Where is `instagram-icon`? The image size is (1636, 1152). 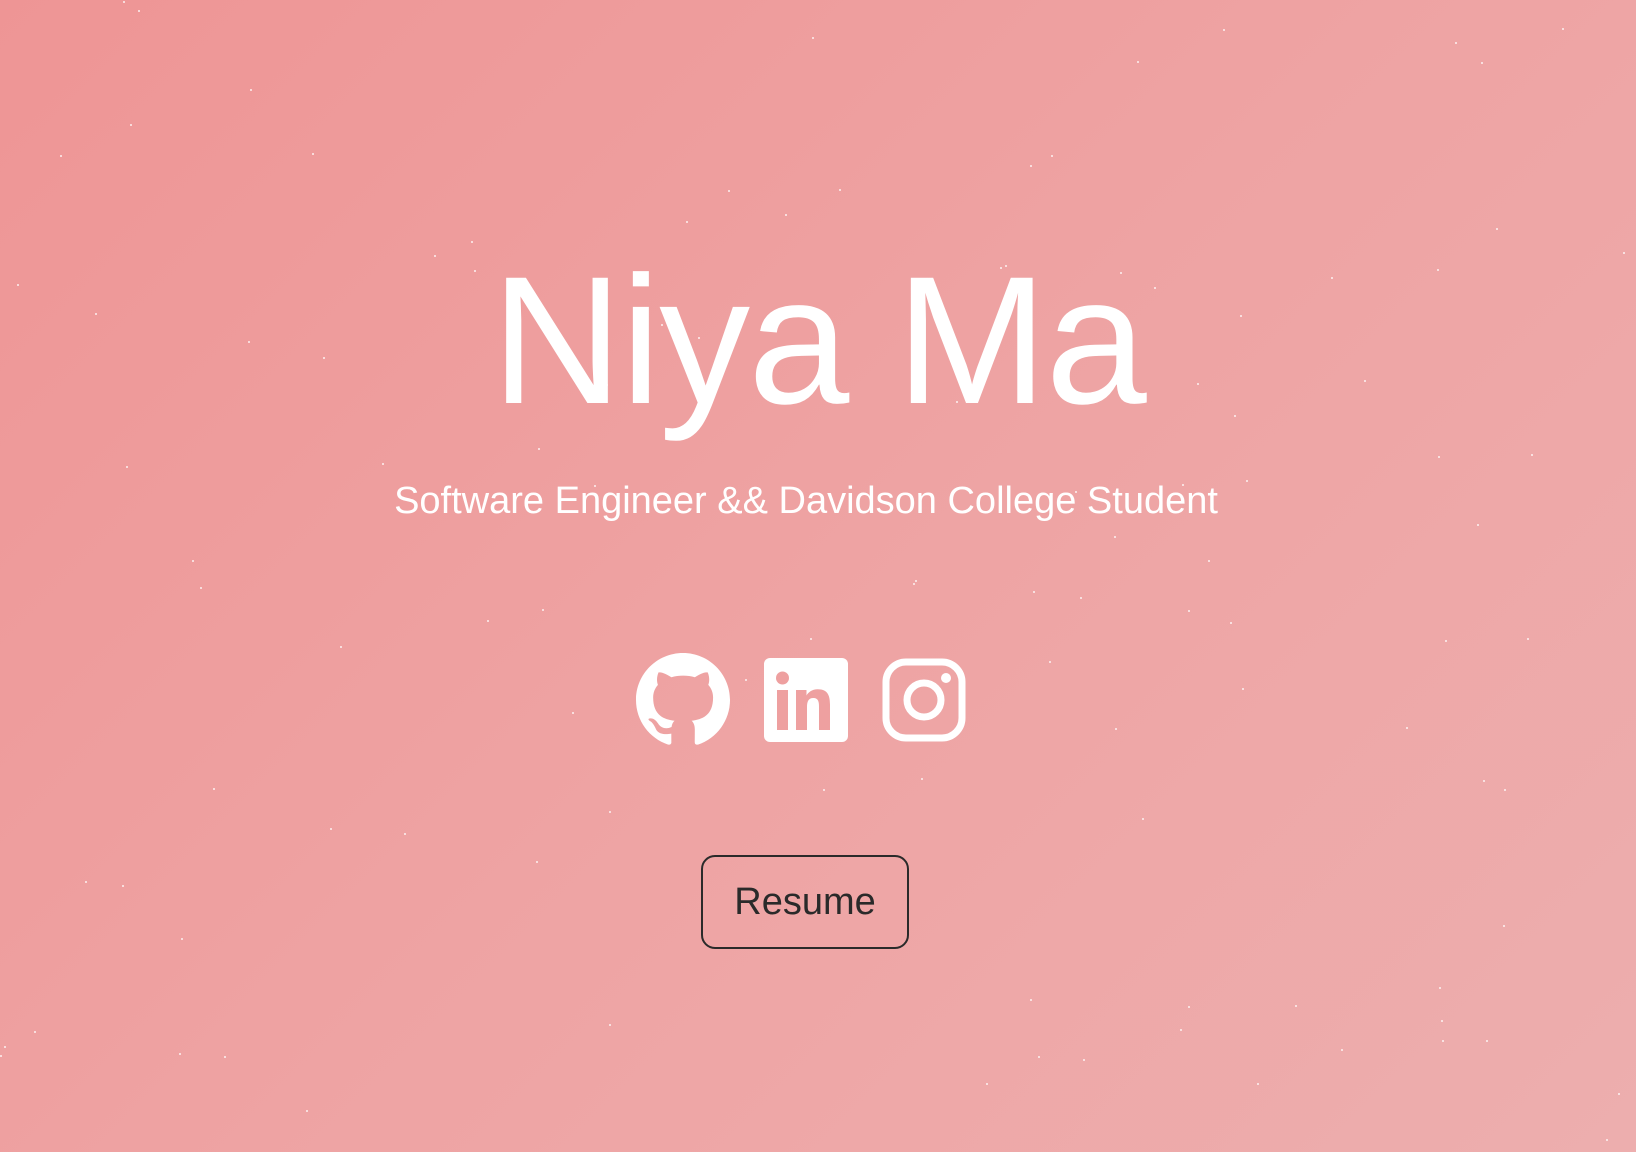
instagram-icon is located at coordinates (924, 700).